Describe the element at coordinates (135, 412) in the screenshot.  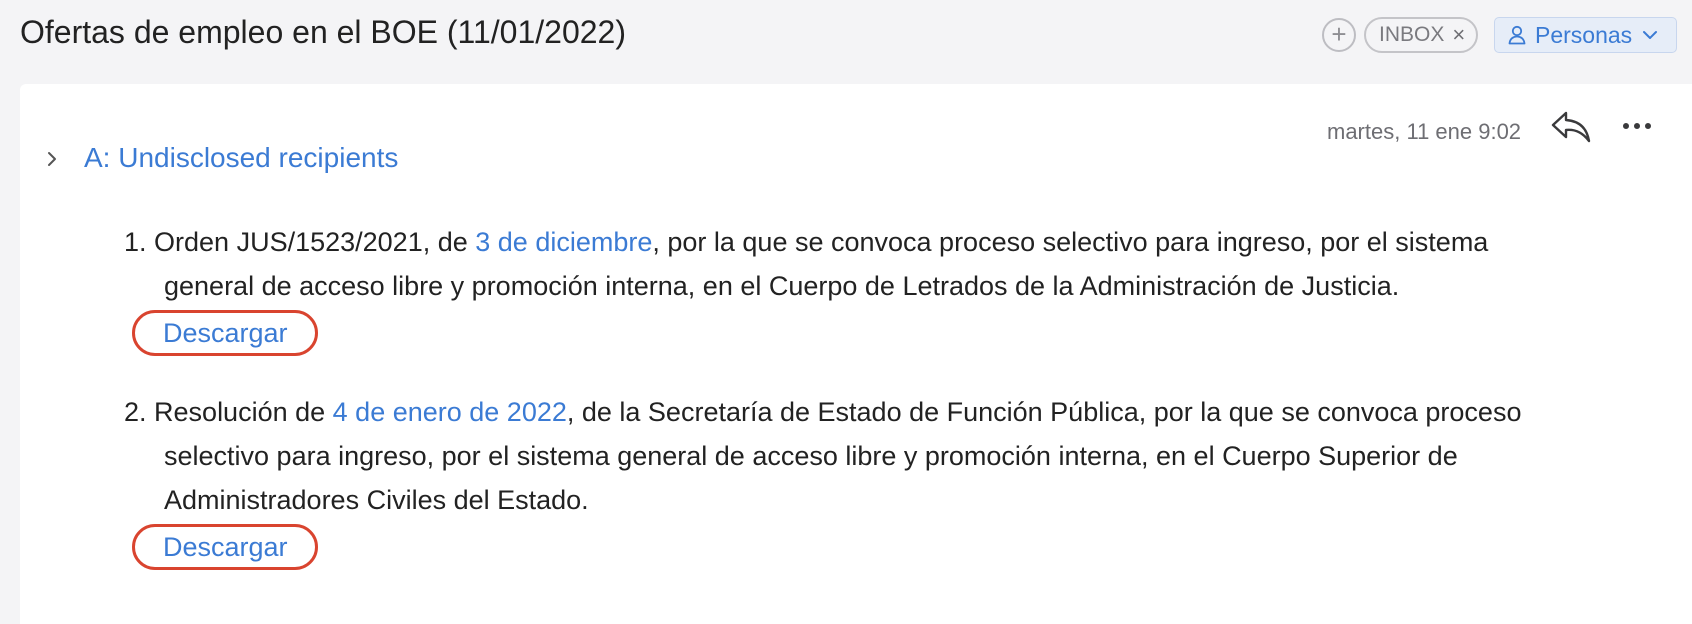
I see `item-number: 2.` at that location.